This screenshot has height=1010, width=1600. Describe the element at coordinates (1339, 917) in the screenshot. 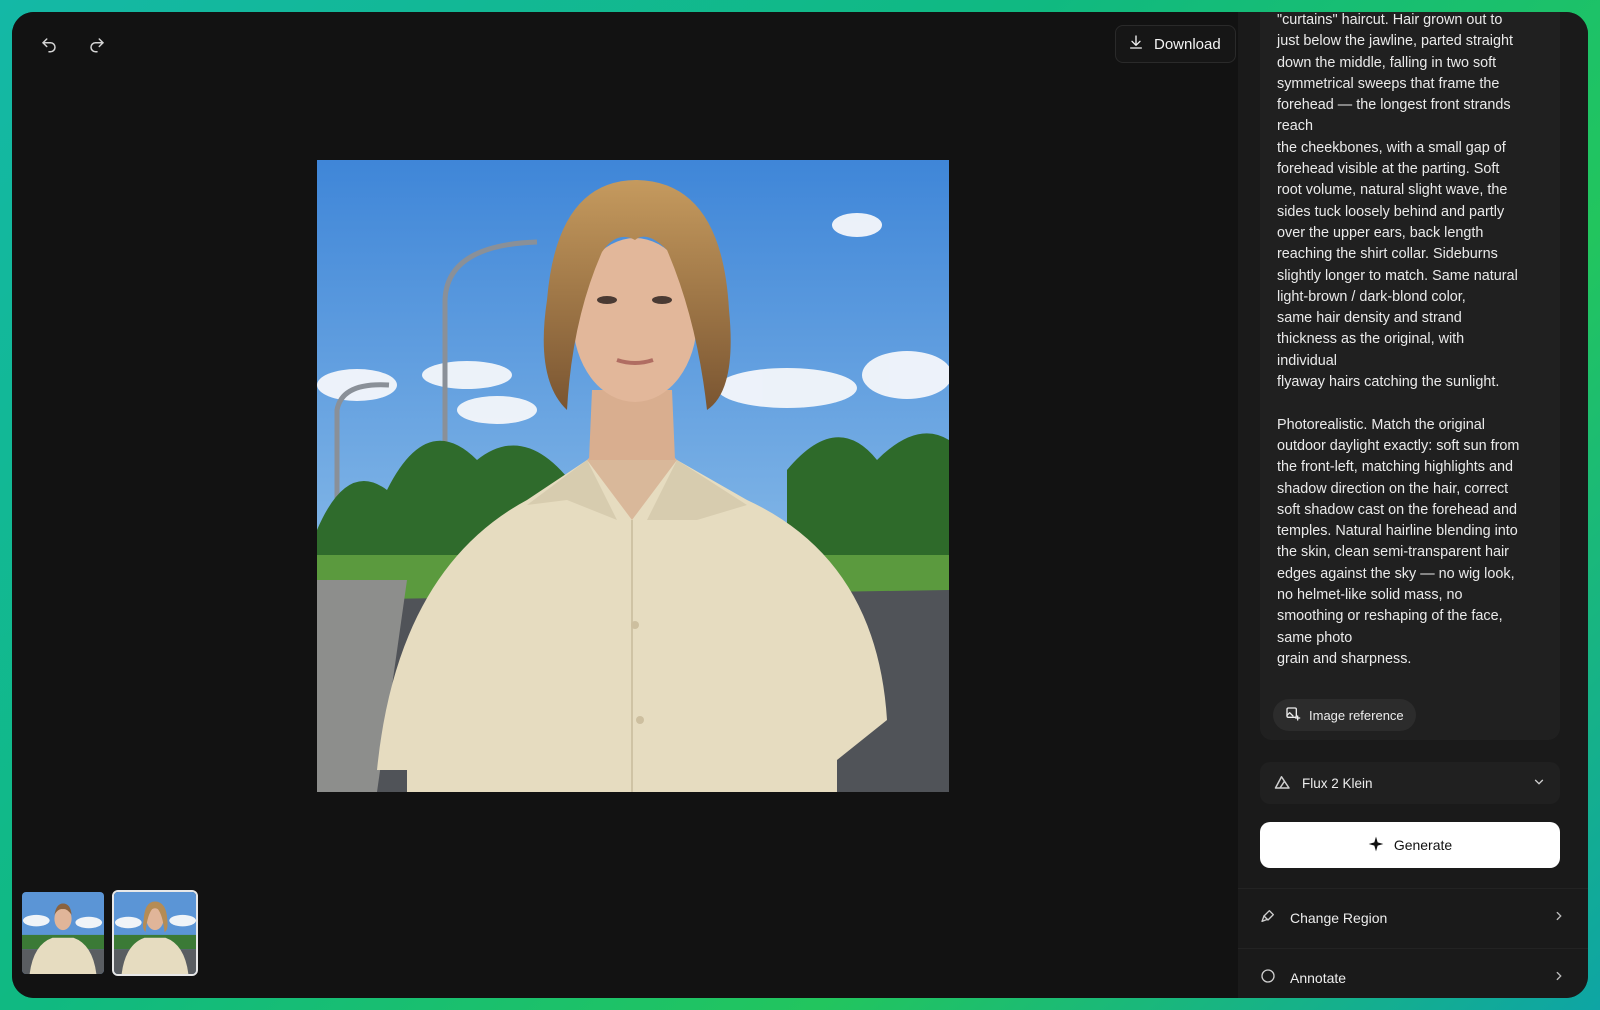

I see `tool-label: Change Region` at that location.